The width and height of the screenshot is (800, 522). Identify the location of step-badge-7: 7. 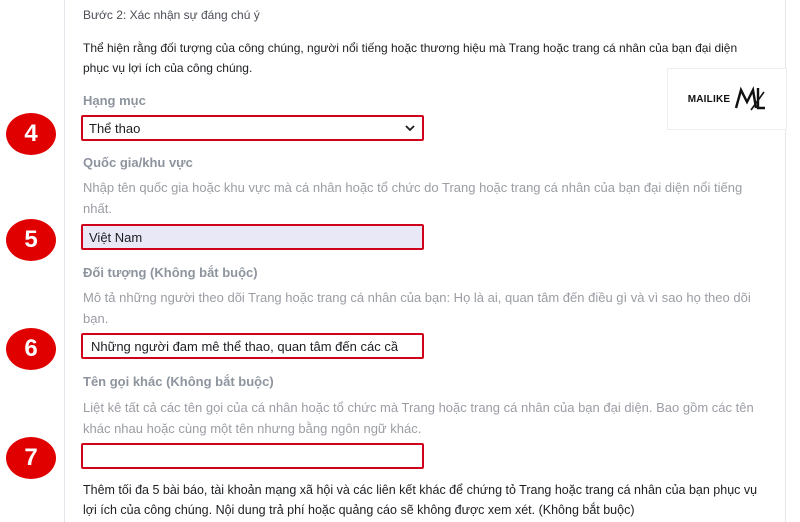
(31, 458).